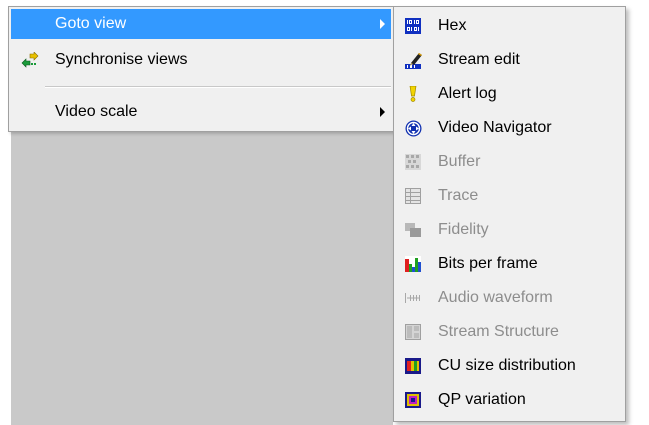 The image size is (649, 425). I want to click on menu-item-goto-view: Goto view, so click(201, 24).